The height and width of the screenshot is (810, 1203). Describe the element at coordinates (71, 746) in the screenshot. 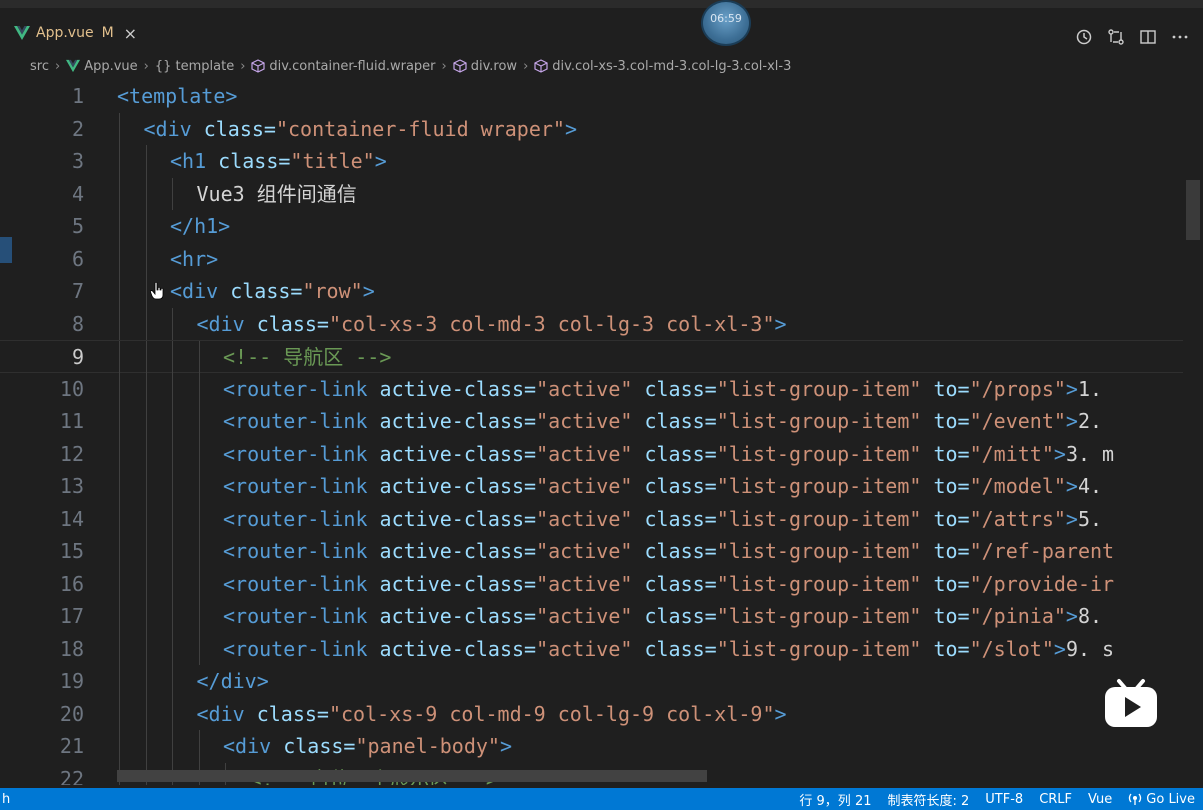

I see `line-number: 21` at that location.